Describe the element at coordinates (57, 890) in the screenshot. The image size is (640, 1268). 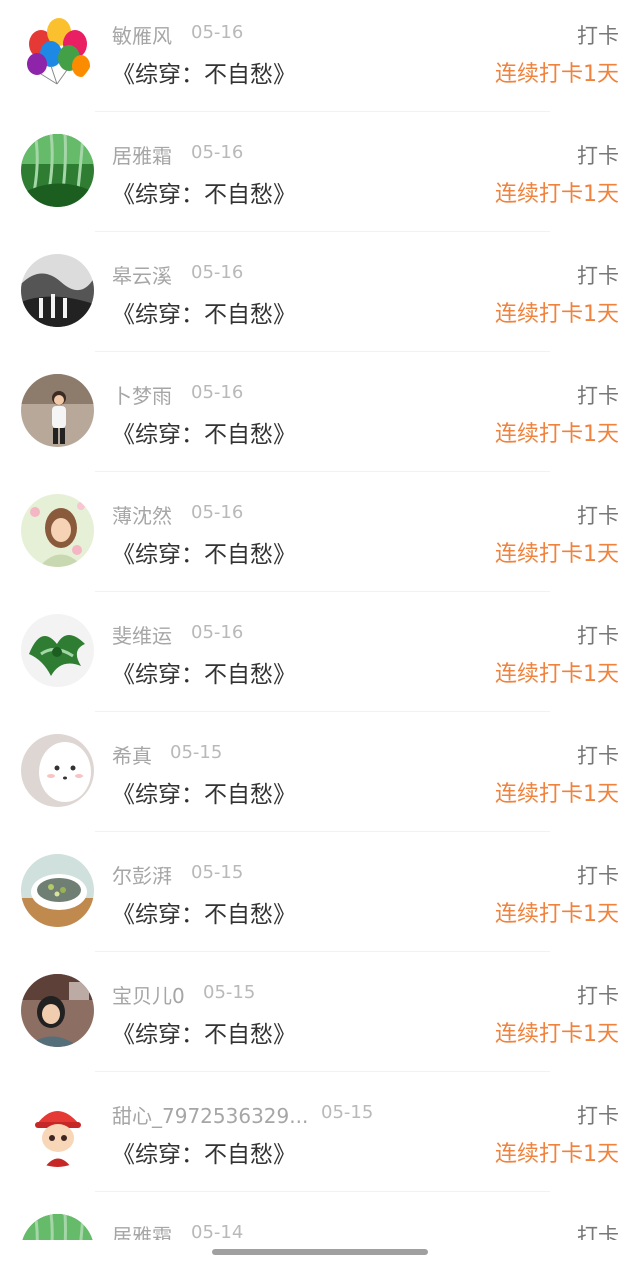
I see `food-bowl-avatar-icon` at that location.